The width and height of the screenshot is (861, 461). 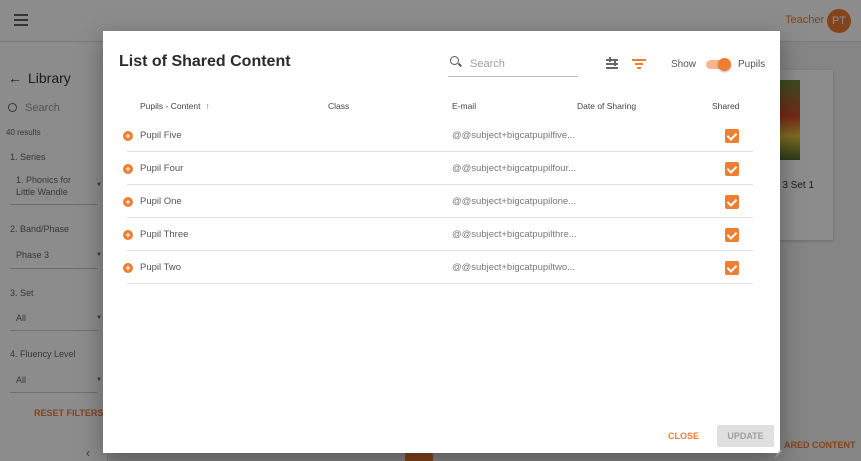 I want to click on dialog-search, so click(x=513, y=65).